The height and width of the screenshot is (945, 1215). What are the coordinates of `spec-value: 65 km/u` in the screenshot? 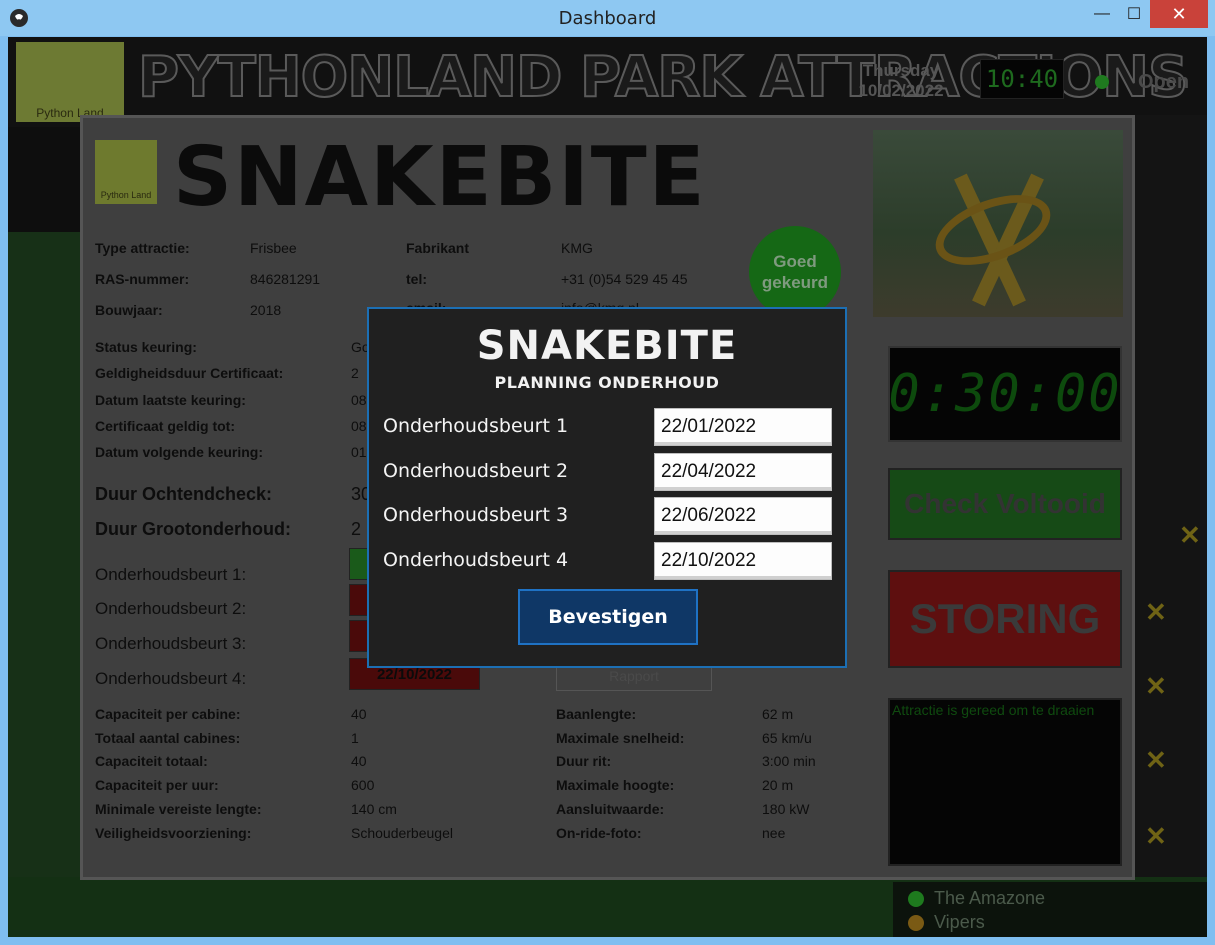 It's located at (787, 738).